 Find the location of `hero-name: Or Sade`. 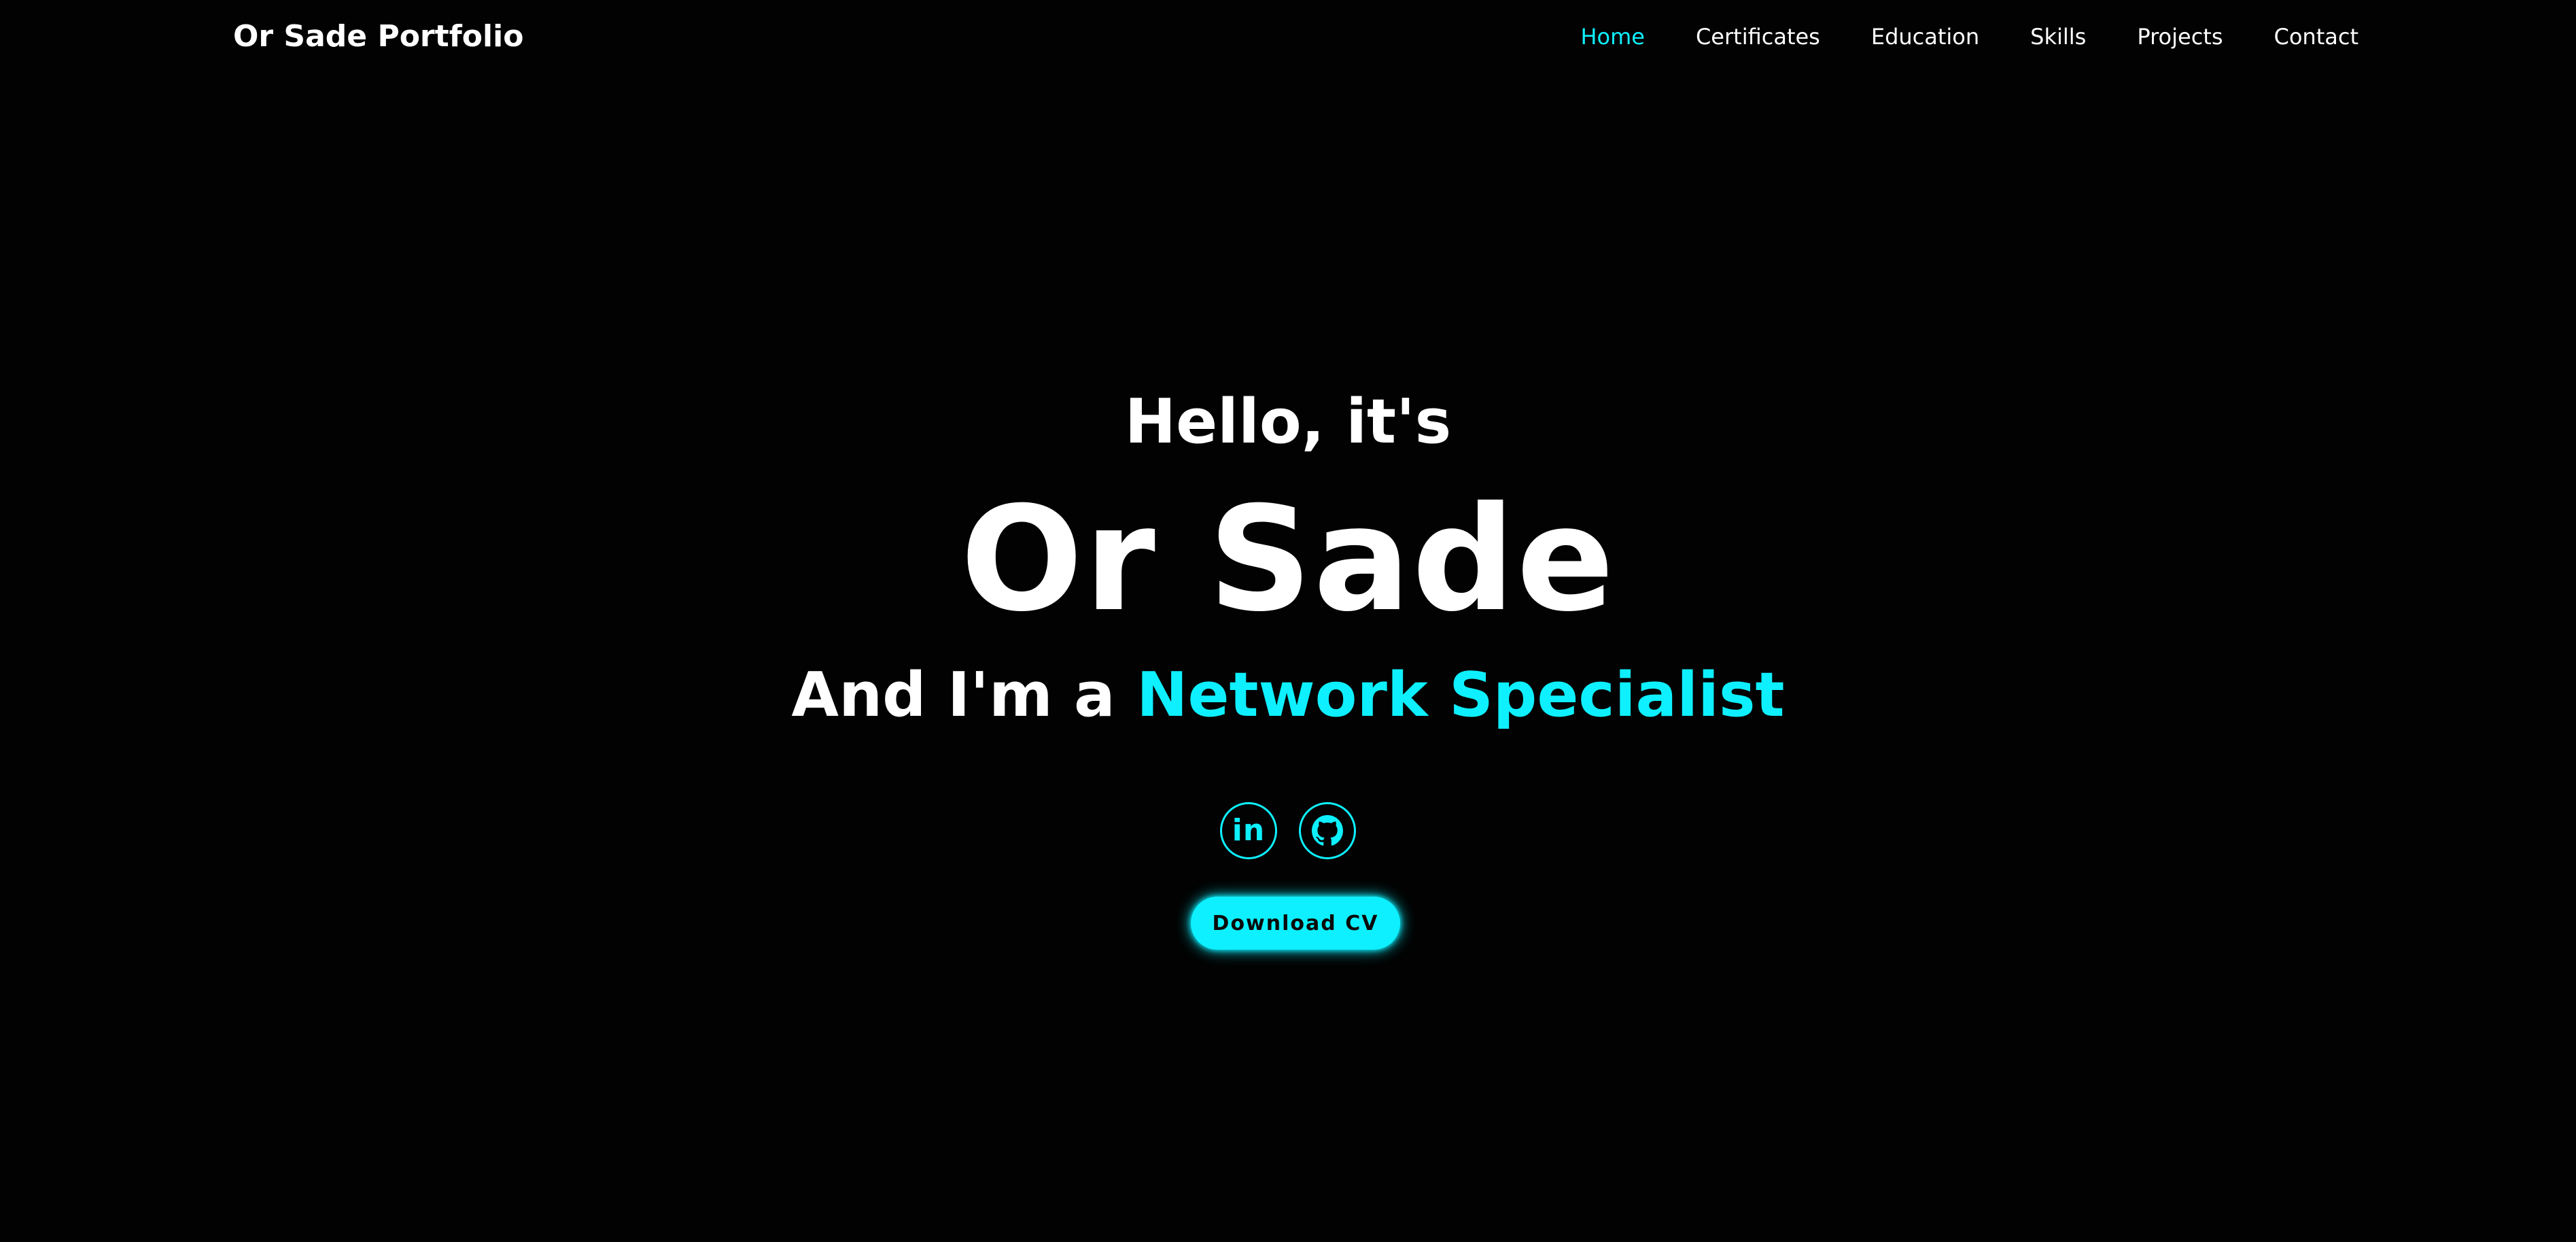

hero-name: Or Sade is located at coordinates (1288, 559).